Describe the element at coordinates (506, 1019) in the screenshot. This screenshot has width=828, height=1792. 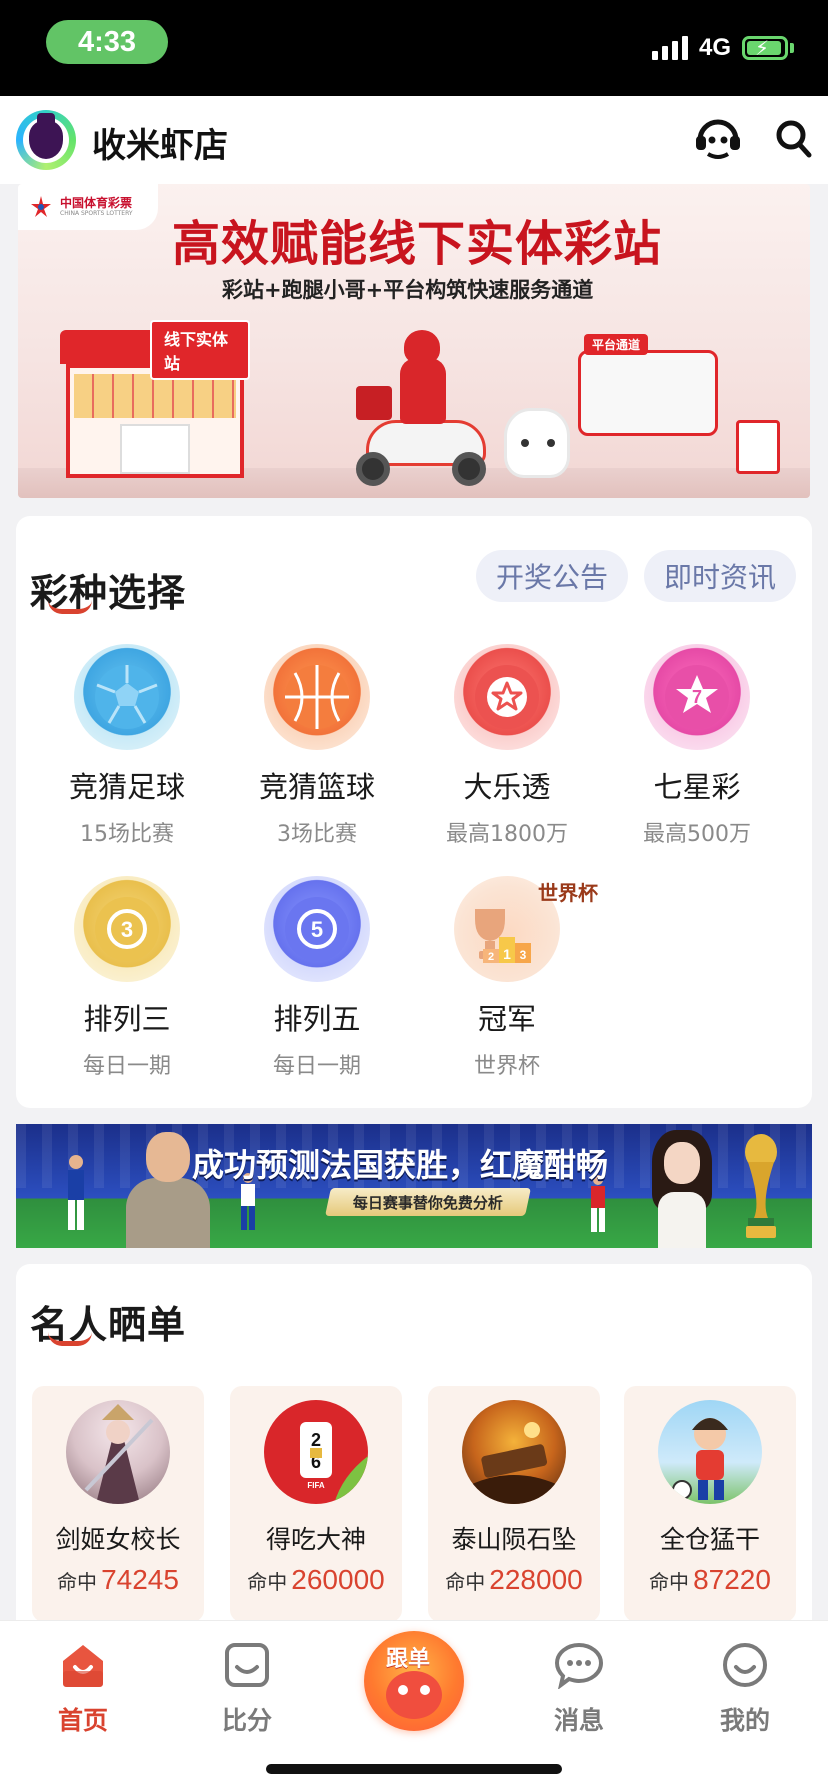
I see `game-name: 冠军` at that location.